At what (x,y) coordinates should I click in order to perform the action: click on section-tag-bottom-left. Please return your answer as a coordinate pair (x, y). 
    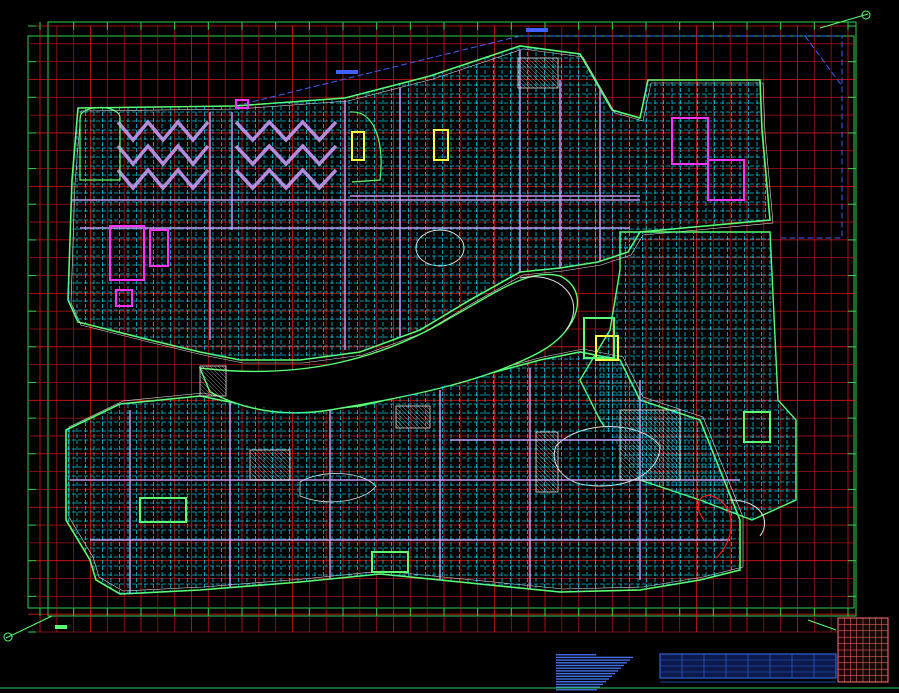
    Looking at the image, I should click on (61, 627).